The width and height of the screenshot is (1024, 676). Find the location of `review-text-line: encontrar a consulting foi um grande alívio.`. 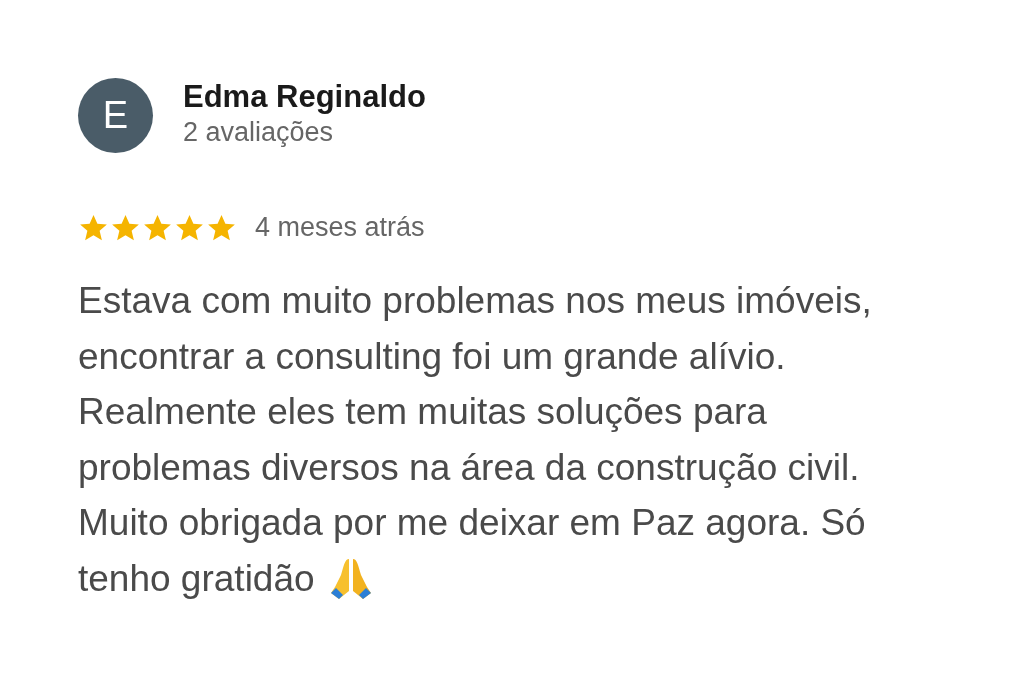

review-text-line: encontrar a consulting foi um grande alívio. is located at coordinates (432, 356).